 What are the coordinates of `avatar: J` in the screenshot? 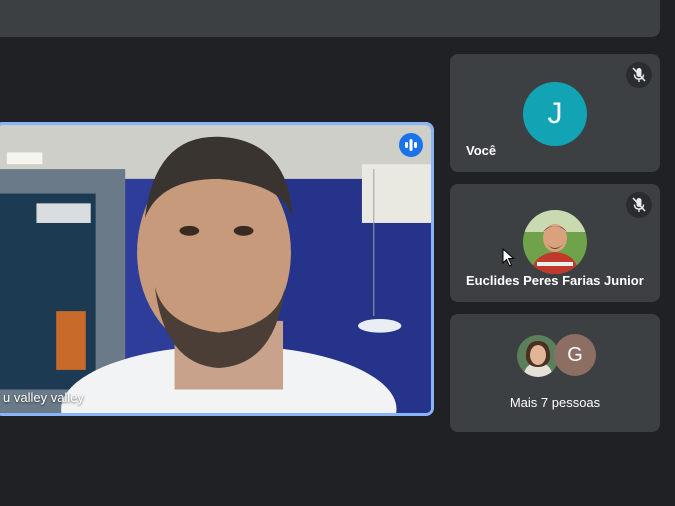 It's located at (555, 114).